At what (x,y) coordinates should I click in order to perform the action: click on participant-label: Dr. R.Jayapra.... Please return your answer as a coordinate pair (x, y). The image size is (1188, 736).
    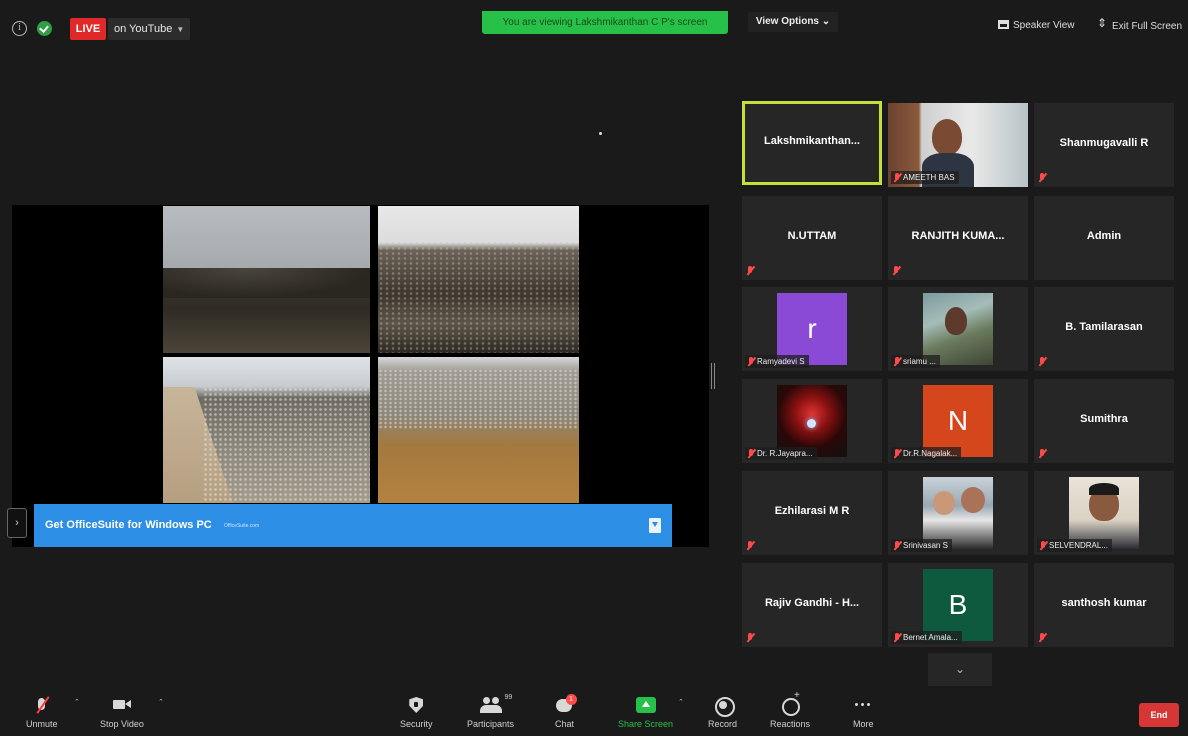
    Looking at the image, I should click on (781, 453).